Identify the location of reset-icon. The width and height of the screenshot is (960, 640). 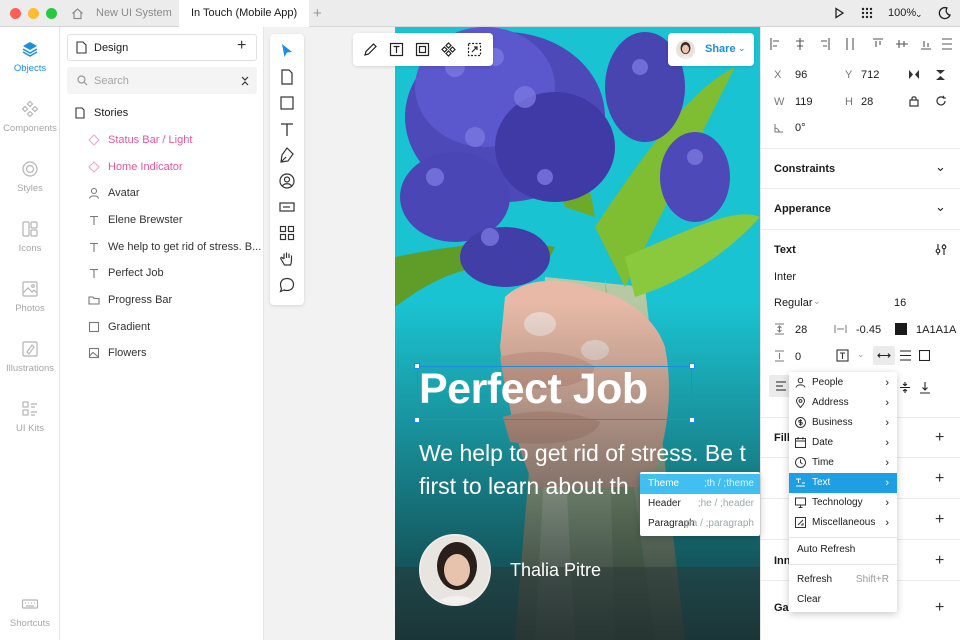
(941, 101).